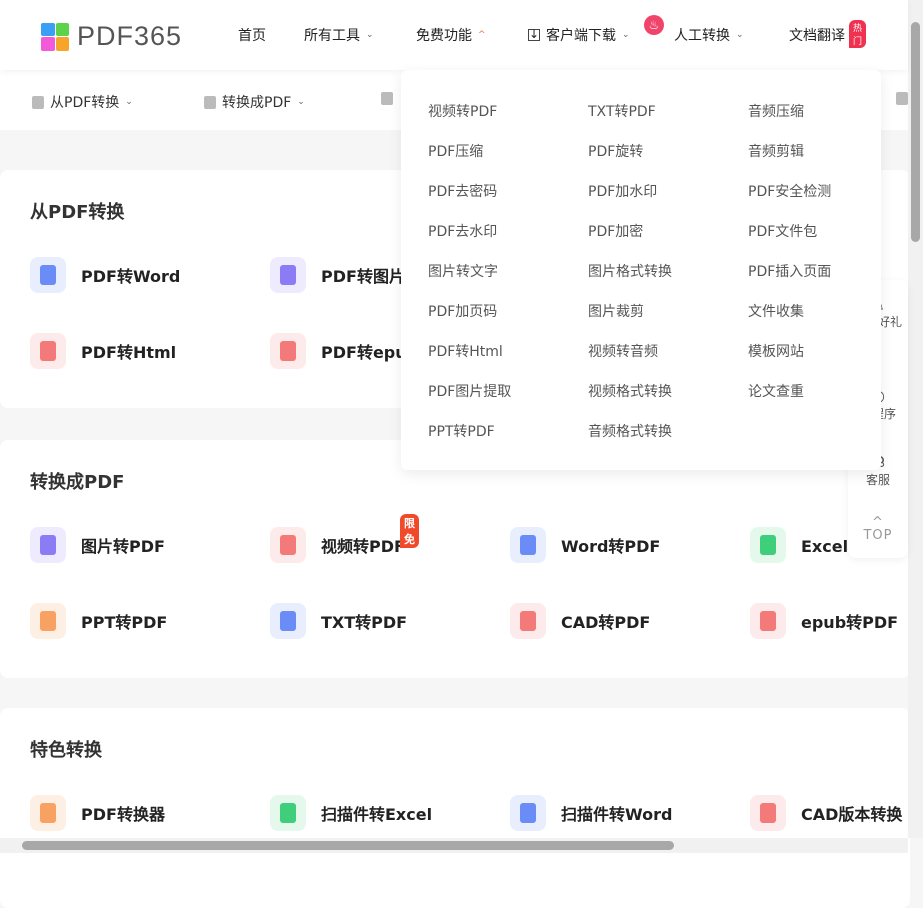  I want to click on tool-label: 扫描件转Excel, so click(377, 814).